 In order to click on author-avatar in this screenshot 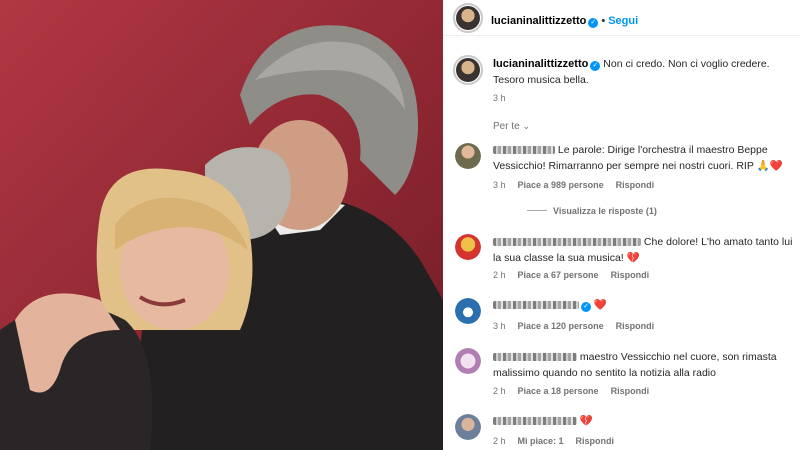, I will do `click(468, 18)`.